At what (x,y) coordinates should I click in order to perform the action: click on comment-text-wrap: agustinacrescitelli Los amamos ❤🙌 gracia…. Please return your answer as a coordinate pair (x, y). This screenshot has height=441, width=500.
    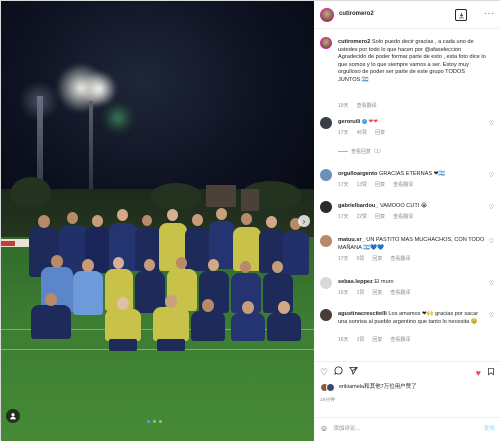
    Looking at the image, I should click on (412, 318).